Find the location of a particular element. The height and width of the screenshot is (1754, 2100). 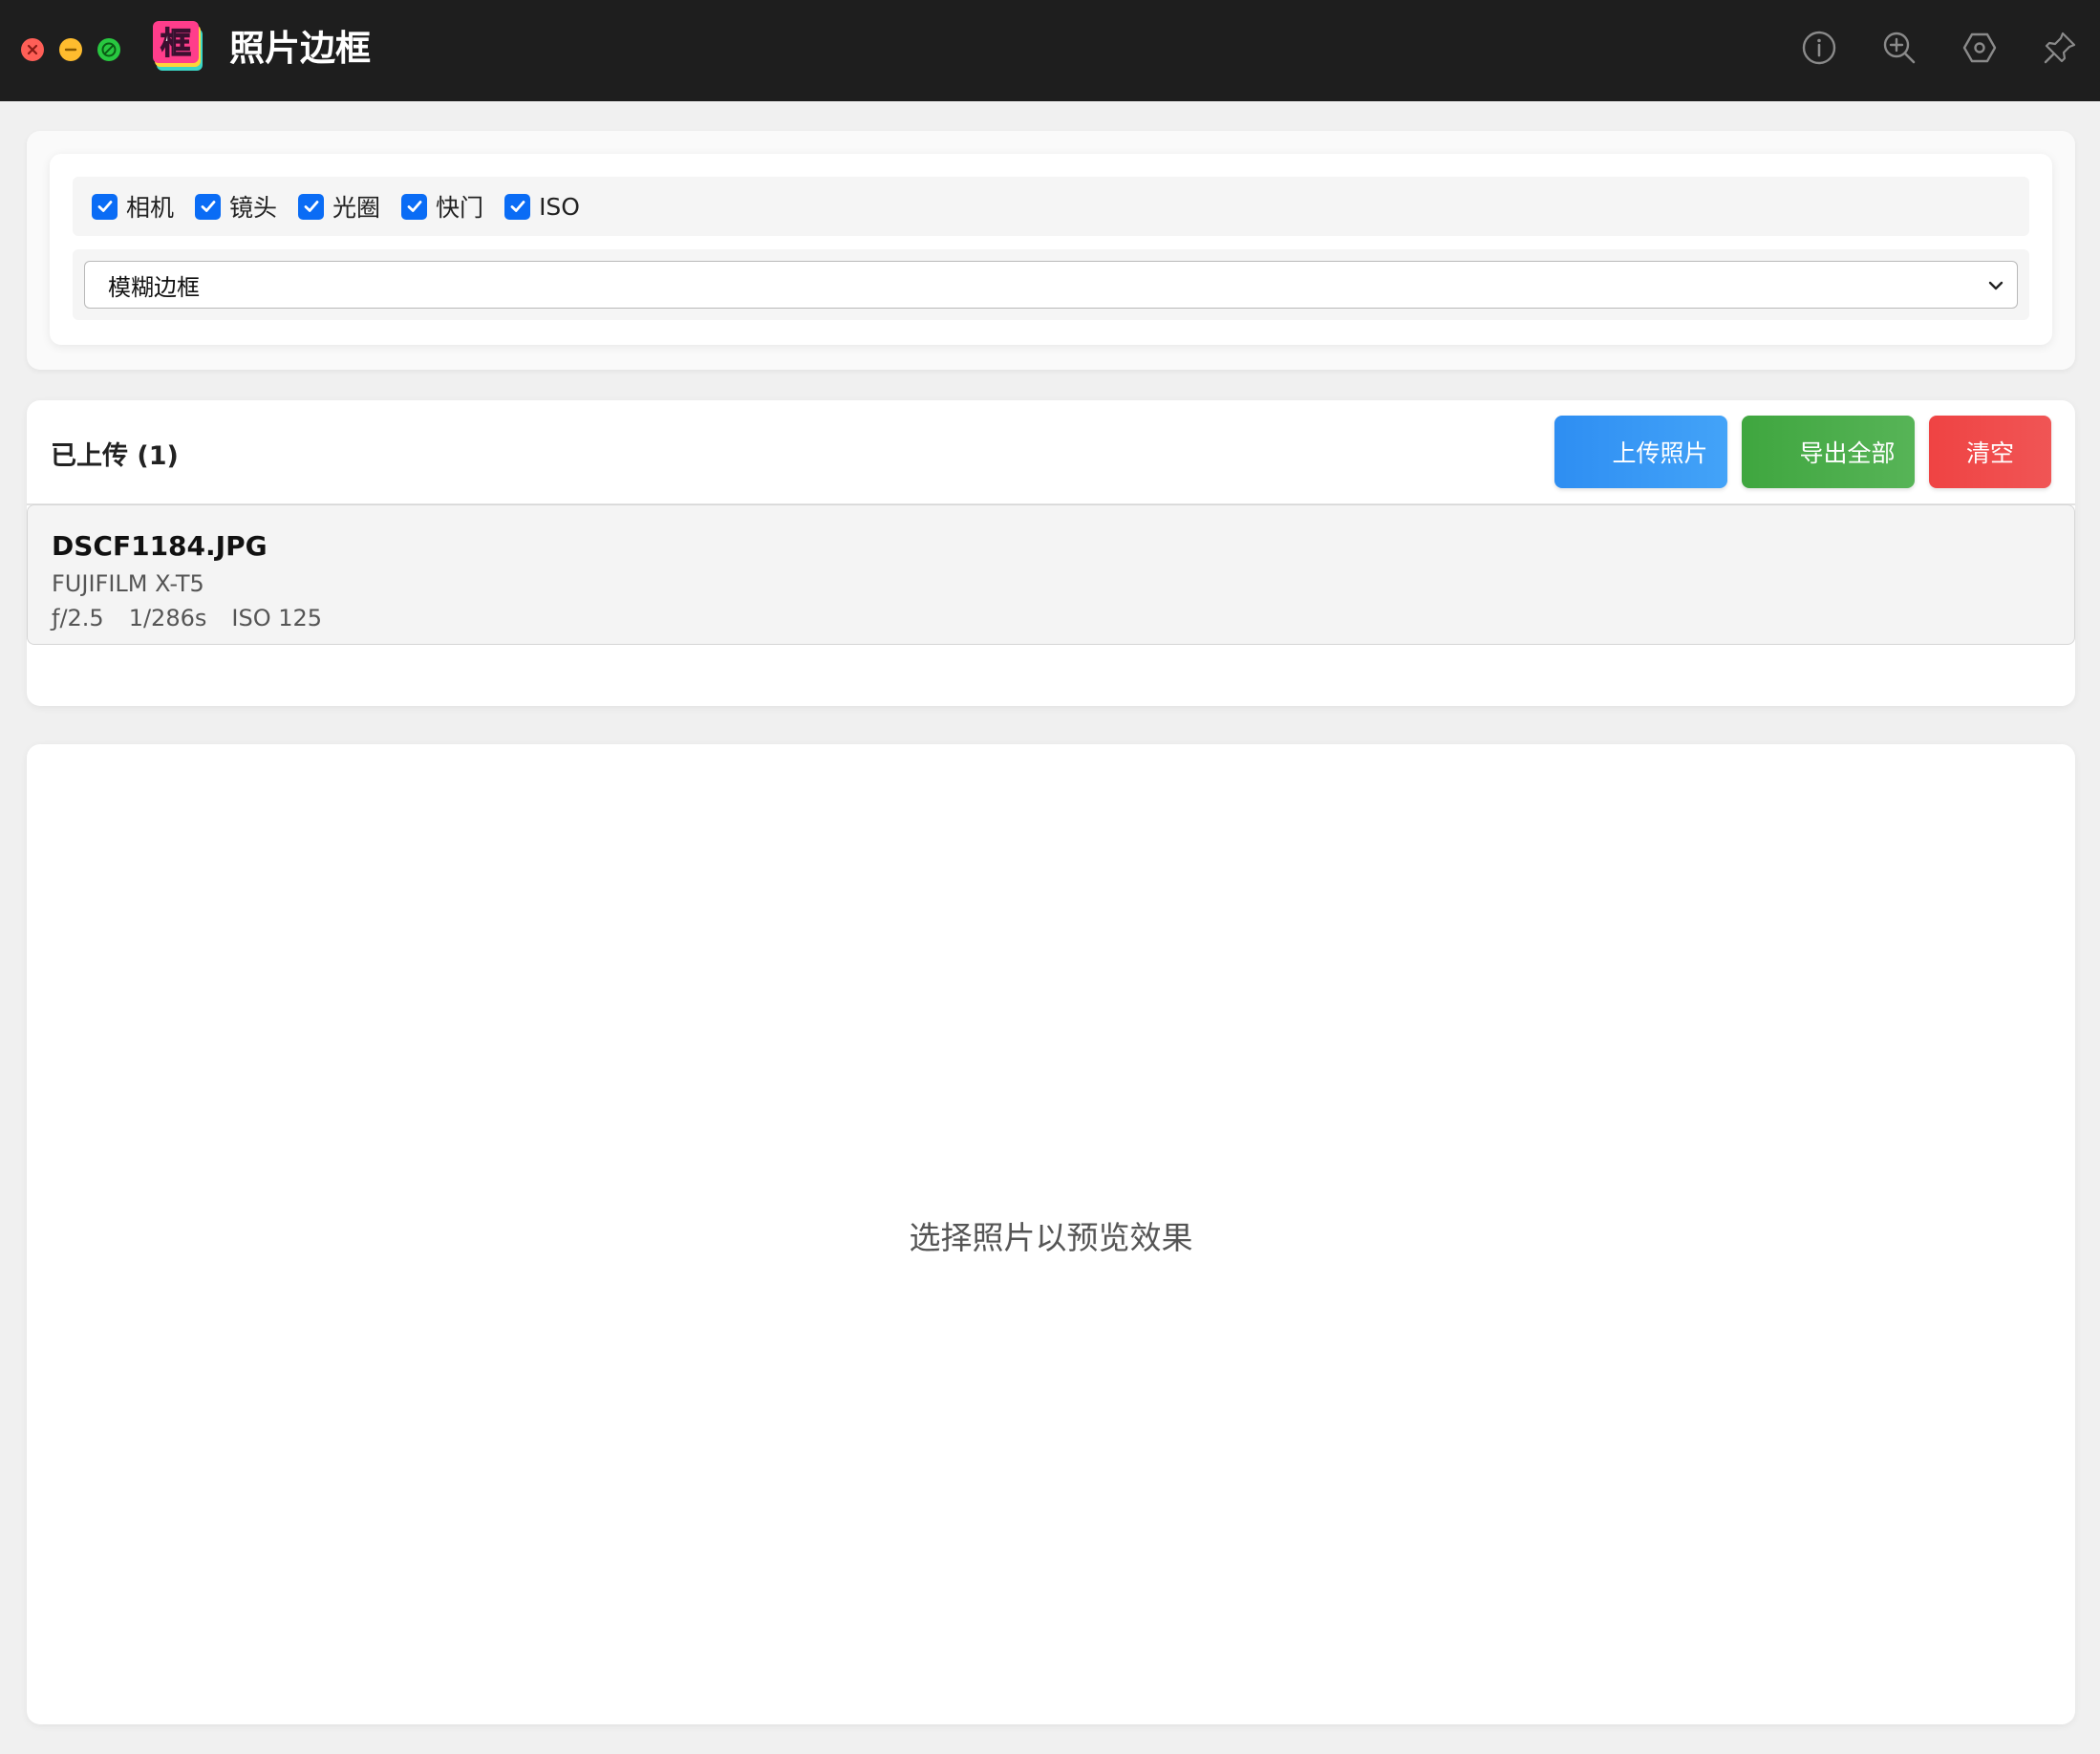

uploads-header: 已上传 (1) 上传照片 导出全部 清空 is located at coordinates (1051, 452).